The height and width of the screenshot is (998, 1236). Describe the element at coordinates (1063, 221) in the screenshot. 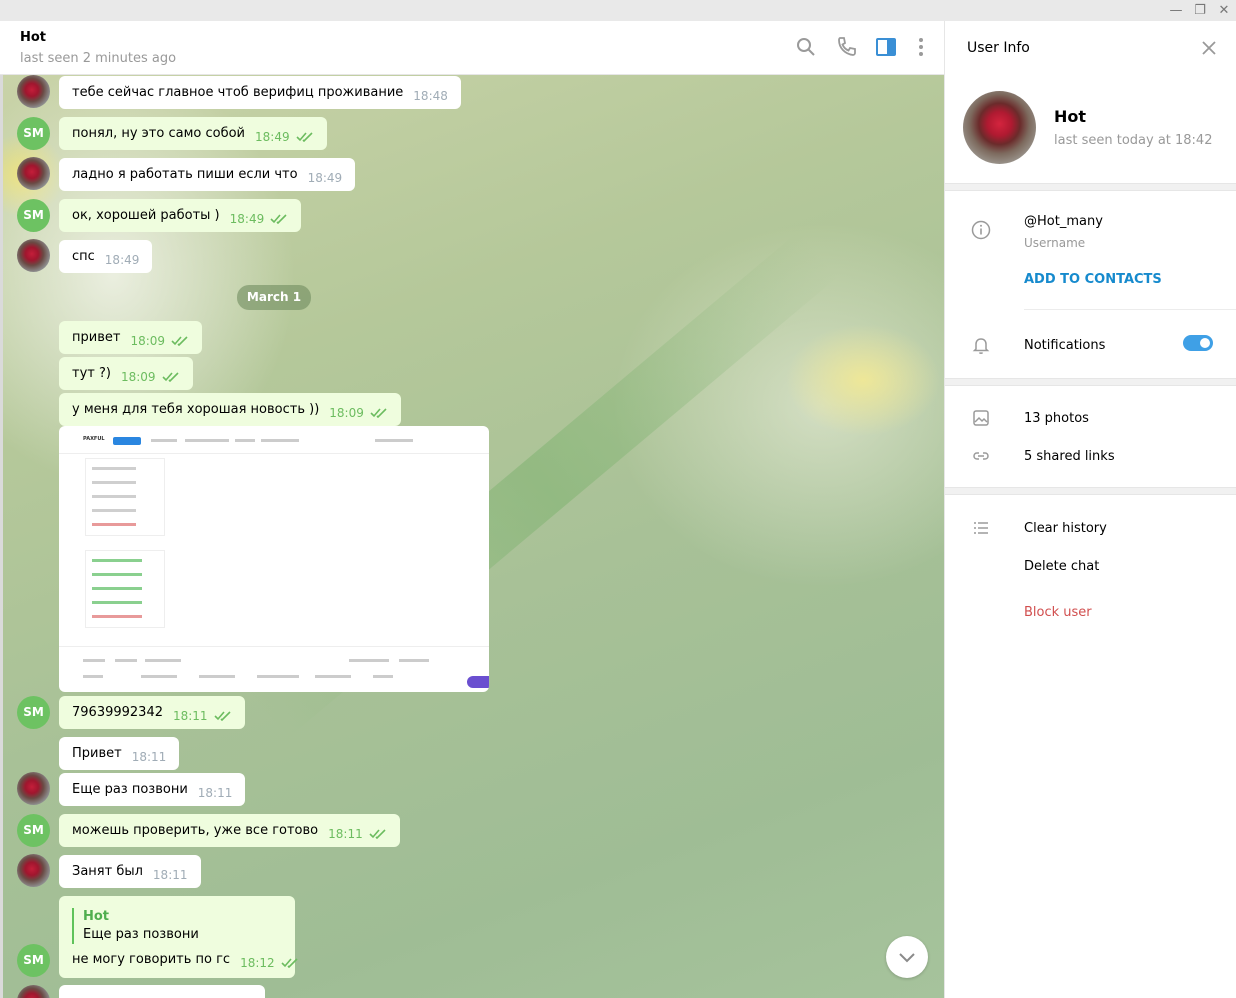

I see `username-value: @Hot_many` at that location.